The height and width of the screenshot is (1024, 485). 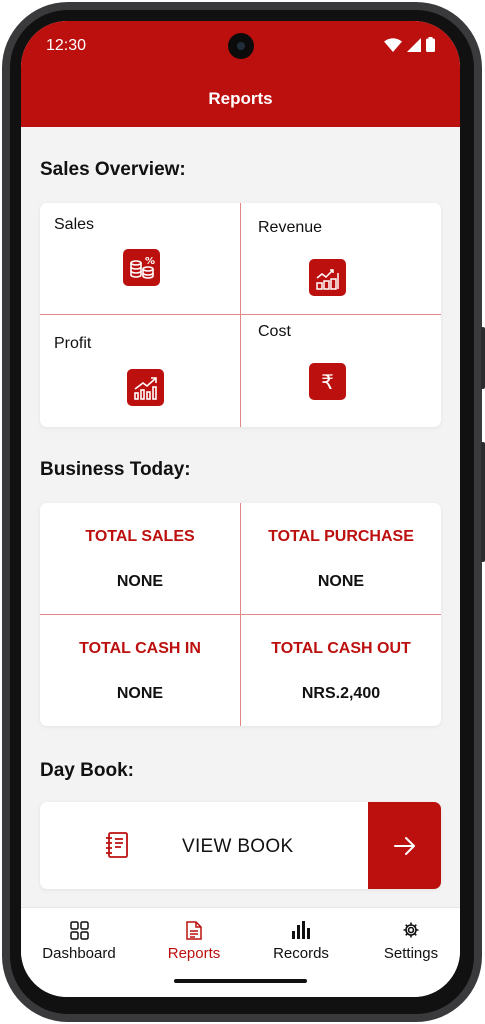 What do you see at coordinates (240, 74) in the screenshot?
I see `app-header: 12:30 Reports` at bounding box center [240, 74].